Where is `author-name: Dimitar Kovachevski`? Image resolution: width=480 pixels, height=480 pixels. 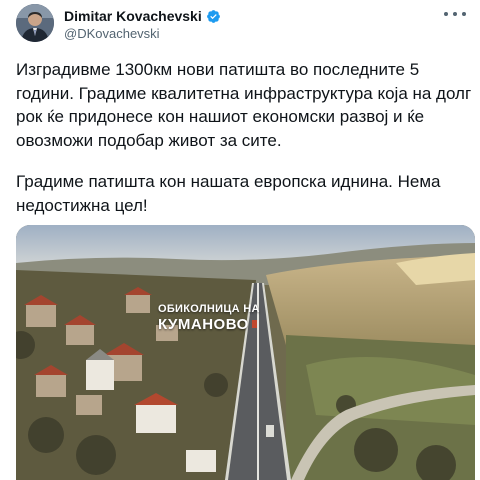
author-name: Dimitar Kovachevski is located at coordinates (133, 16).